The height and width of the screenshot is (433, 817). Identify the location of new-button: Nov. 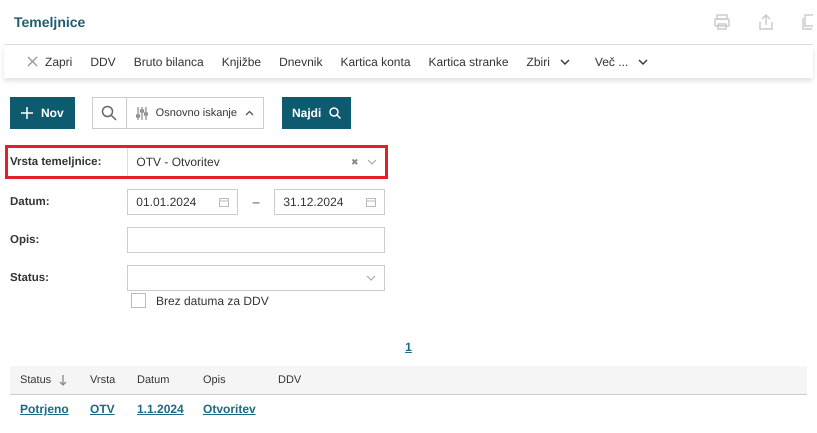
(42, 113).